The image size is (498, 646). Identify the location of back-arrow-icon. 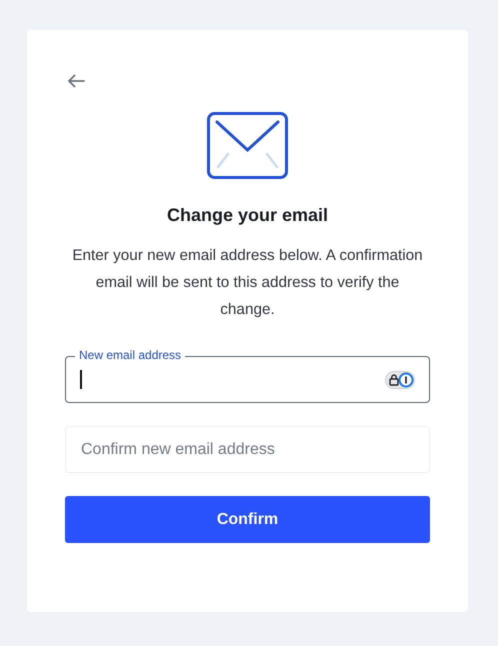
(76, 81).